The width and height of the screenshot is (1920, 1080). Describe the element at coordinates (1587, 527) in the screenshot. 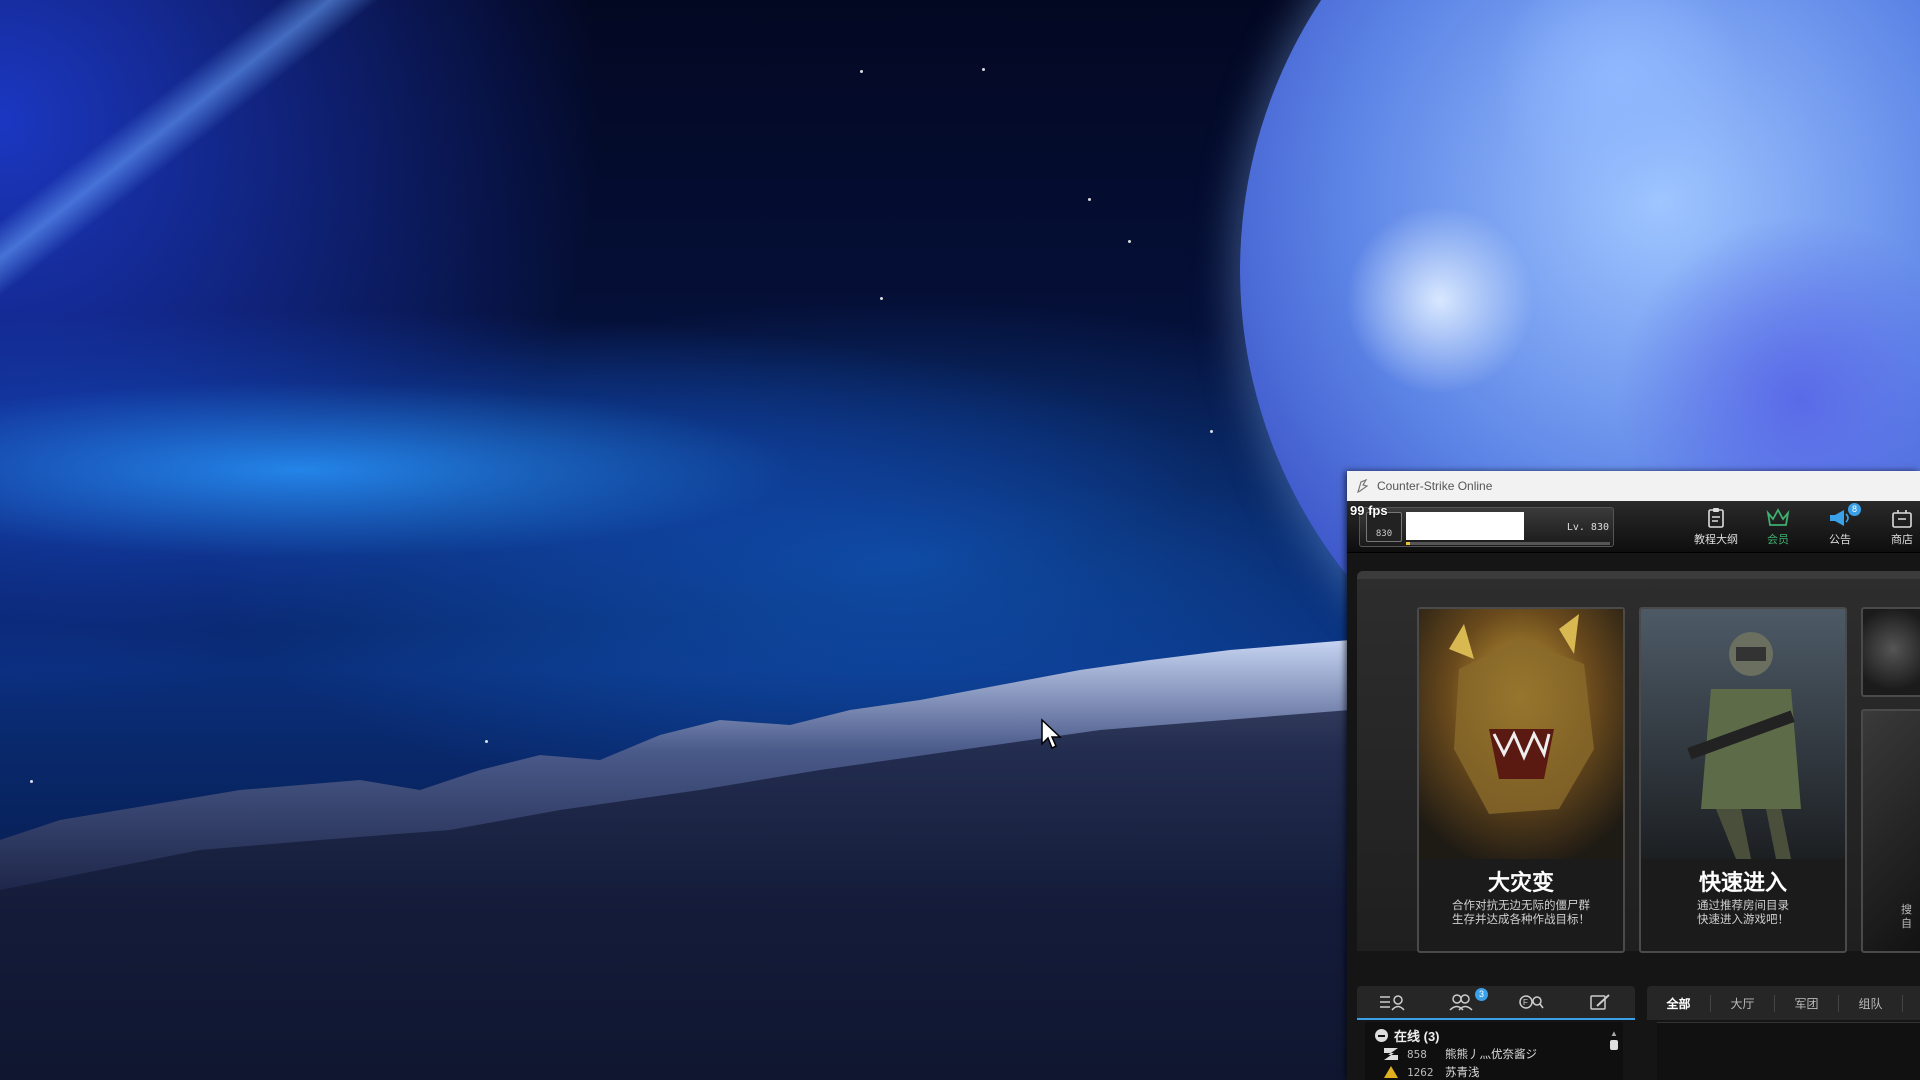

I see `player-level: Lv. 830` at that location.